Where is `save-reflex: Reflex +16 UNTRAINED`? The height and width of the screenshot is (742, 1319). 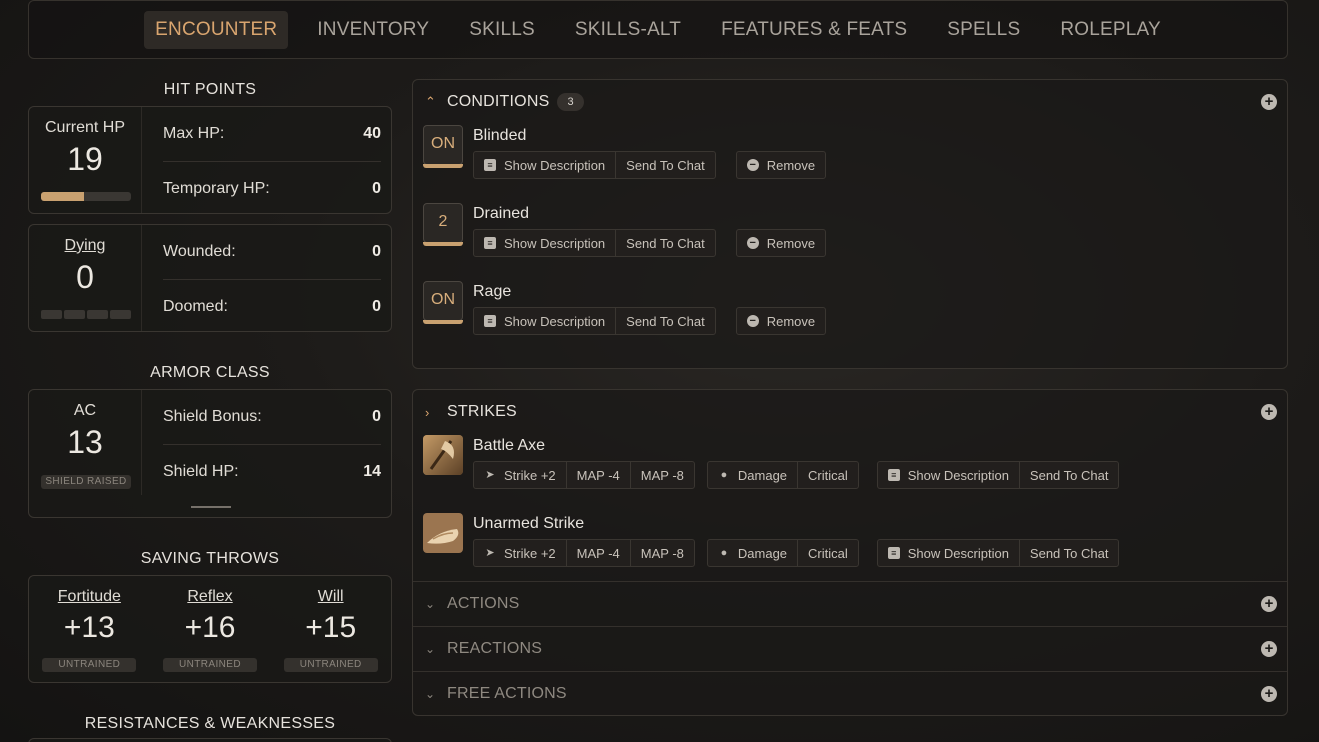
save-reflex: Reflex +16 UNTRAINED is located at coordinates (210, 629).